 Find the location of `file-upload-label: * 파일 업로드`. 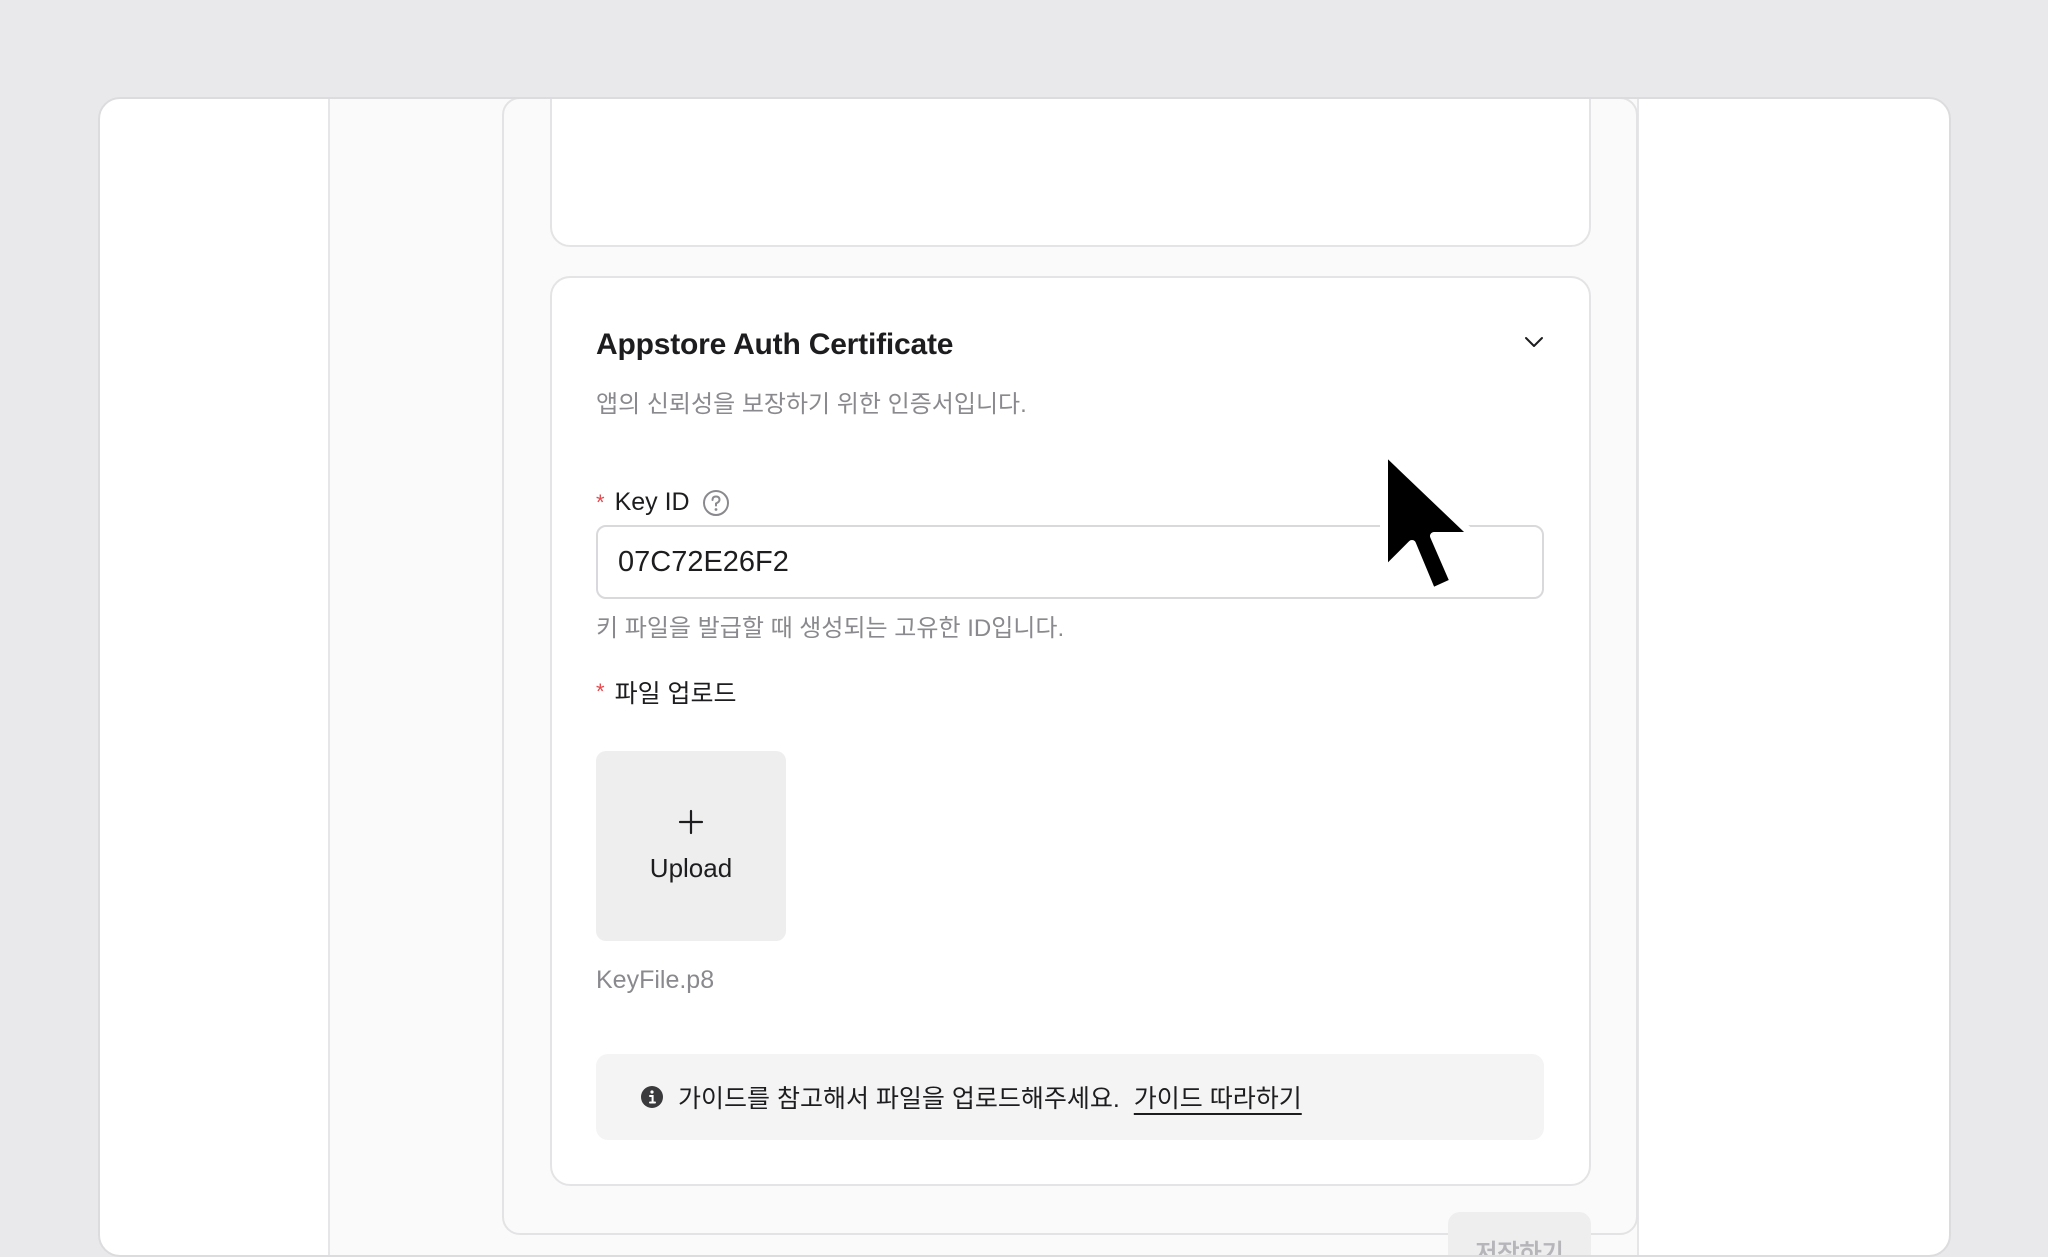

file-upload-label: * 파일 업로드 is located at coordinates (666, 692).